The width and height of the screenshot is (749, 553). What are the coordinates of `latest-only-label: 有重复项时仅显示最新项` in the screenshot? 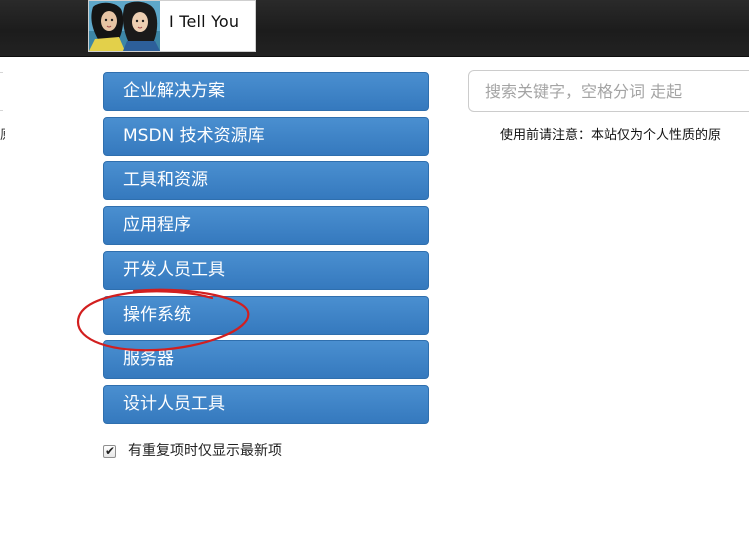 It's located at (205, 451).